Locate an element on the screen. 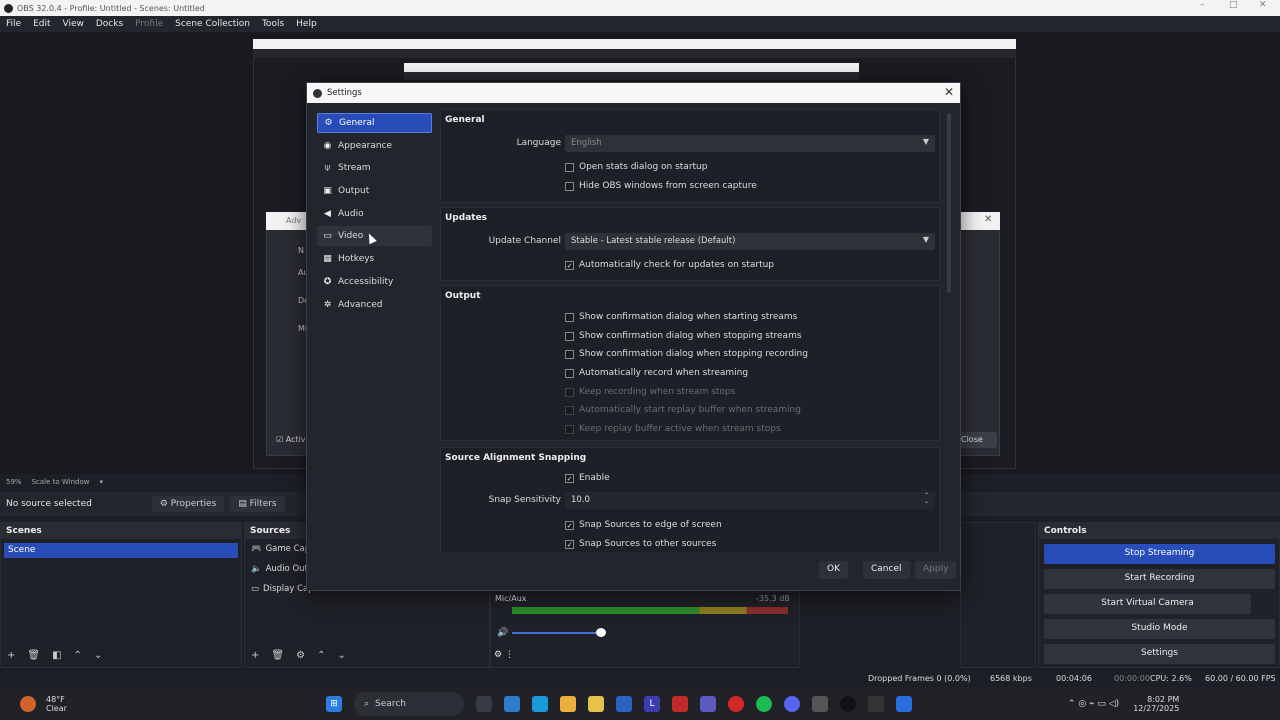 The width and height of the screenshot is (1280, 720). obs-icon is located at coordinates (848, 703).